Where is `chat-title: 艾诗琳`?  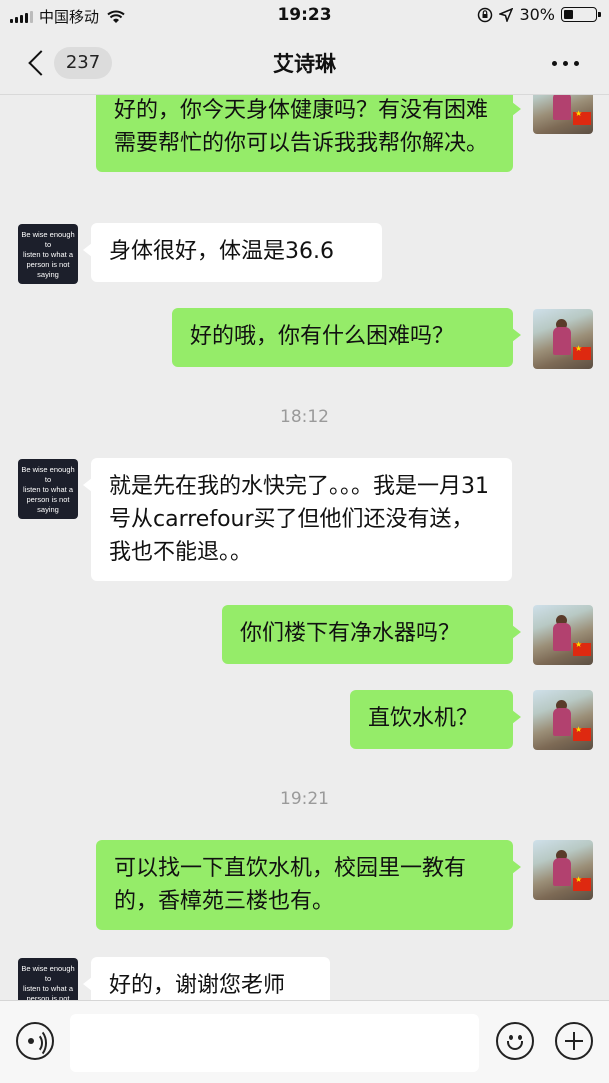
chat-title: 艾诗琳 is located at coordinates (304, 64).